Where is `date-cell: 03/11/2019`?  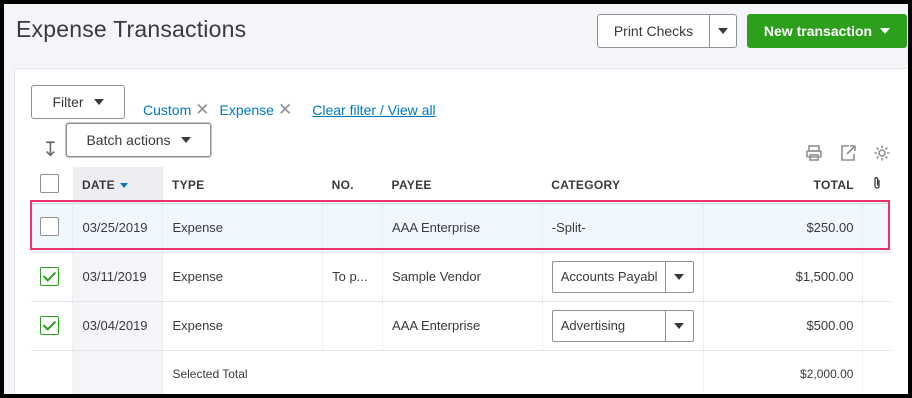 date-cell: 03/11/2019 is located at coordinates (117, 277).